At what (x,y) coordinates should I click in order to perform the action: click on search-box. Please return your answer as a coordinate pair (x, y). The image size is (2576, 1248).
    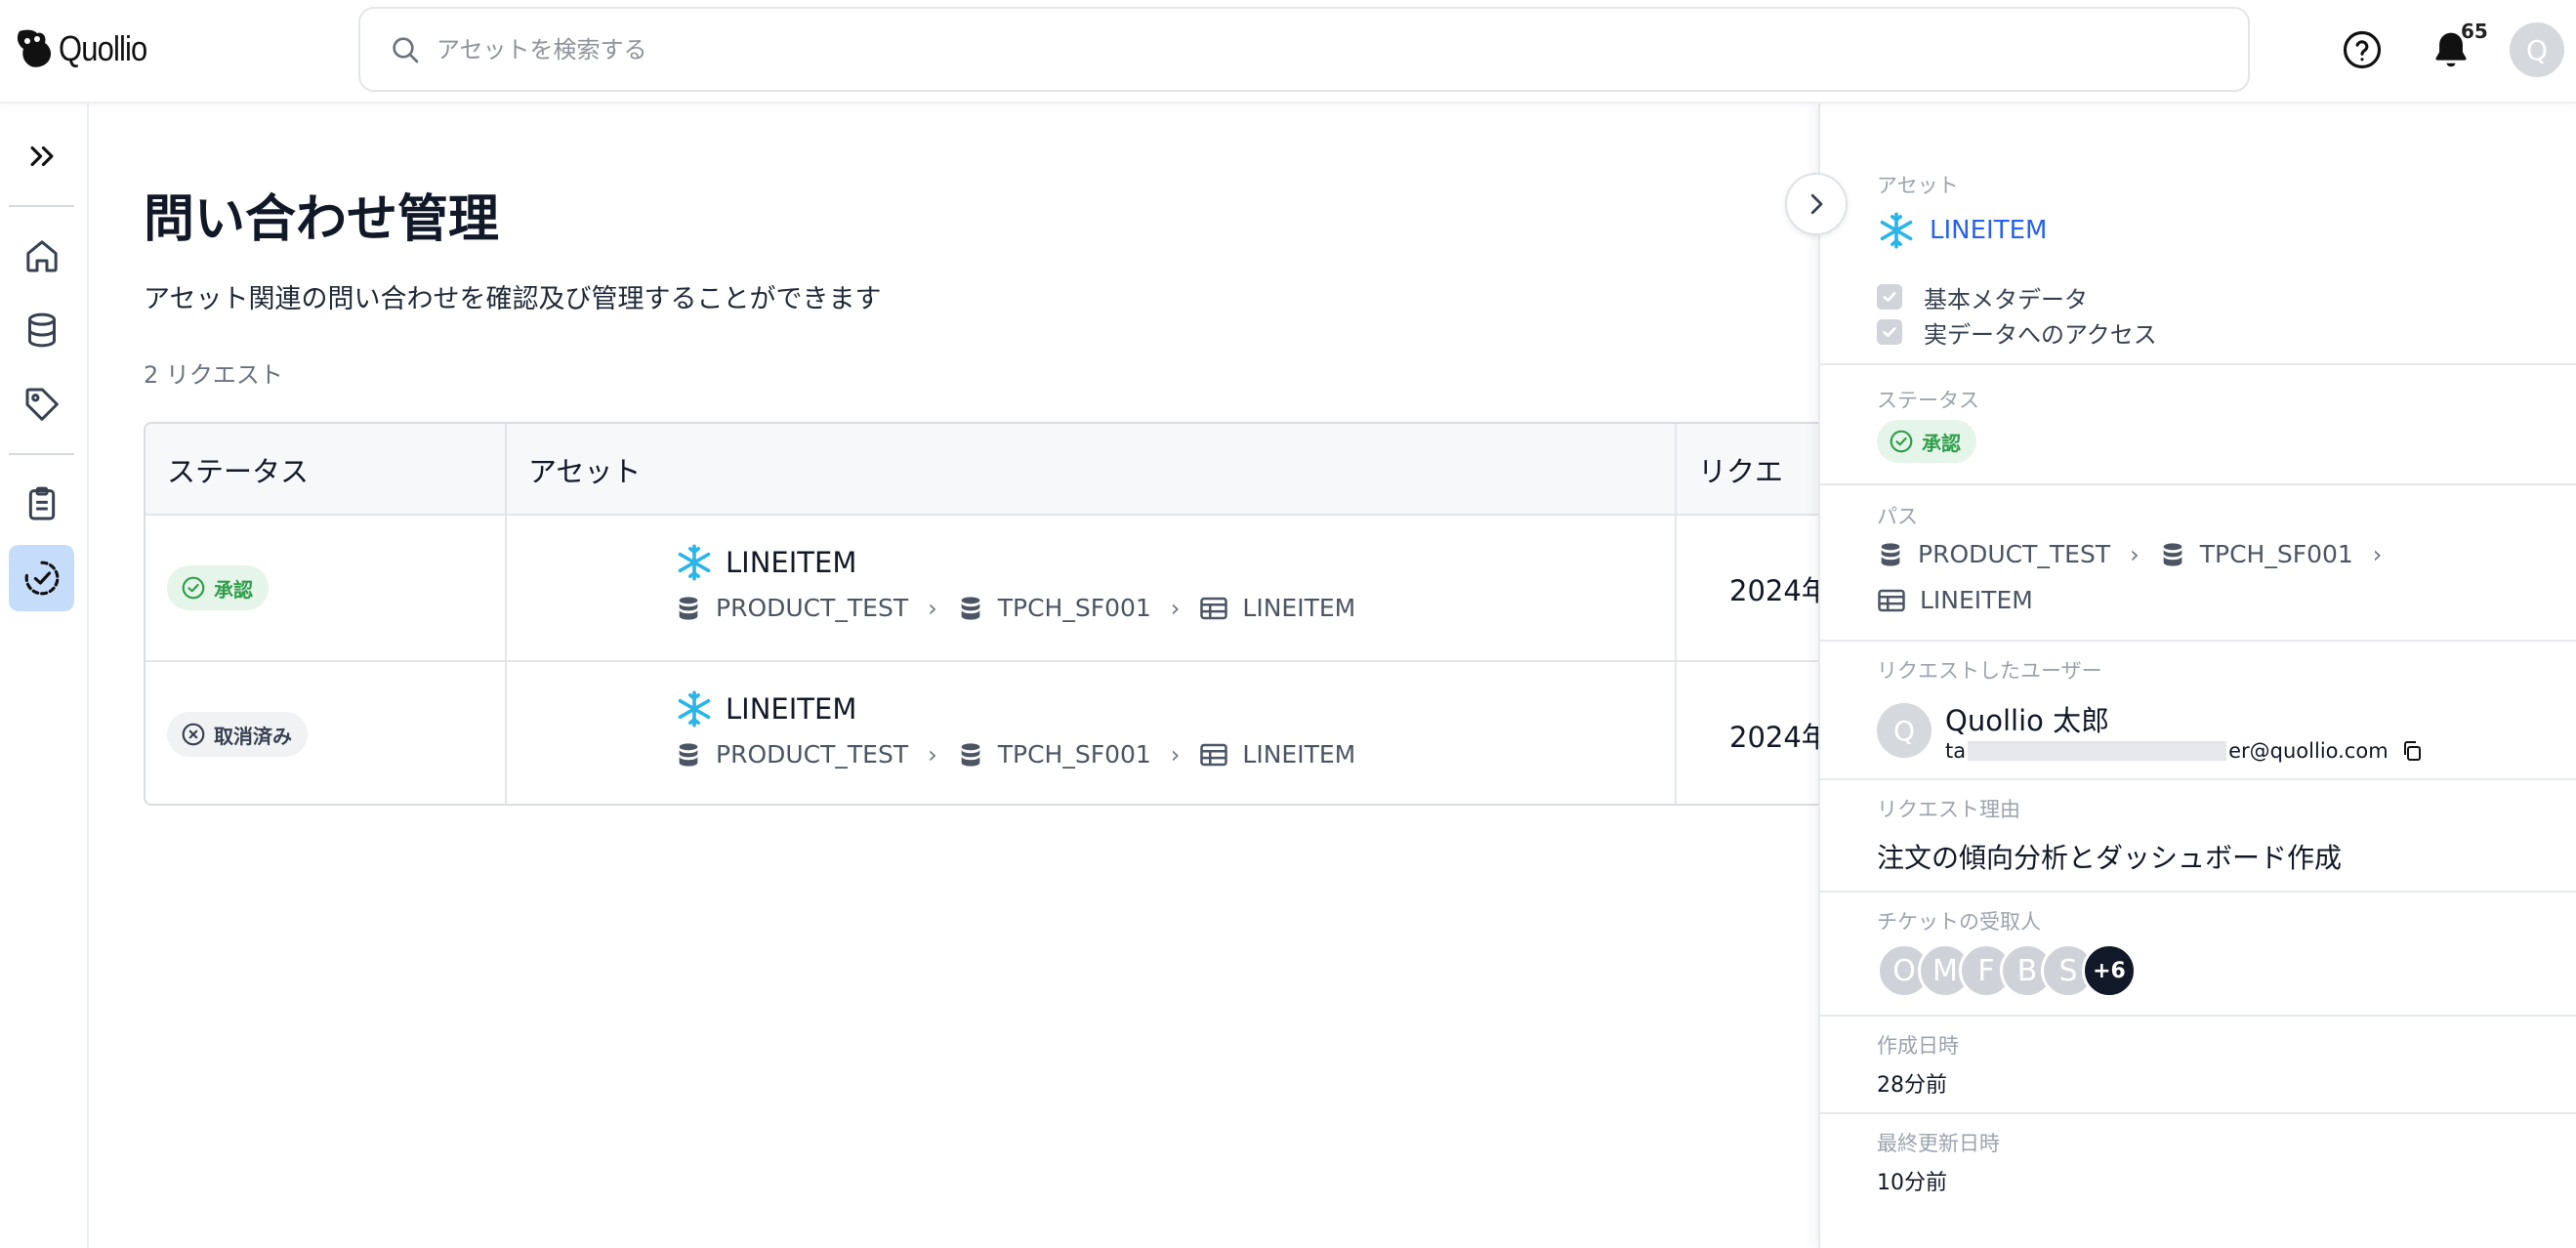
    Looking at the image, I should click on (1304, 49).